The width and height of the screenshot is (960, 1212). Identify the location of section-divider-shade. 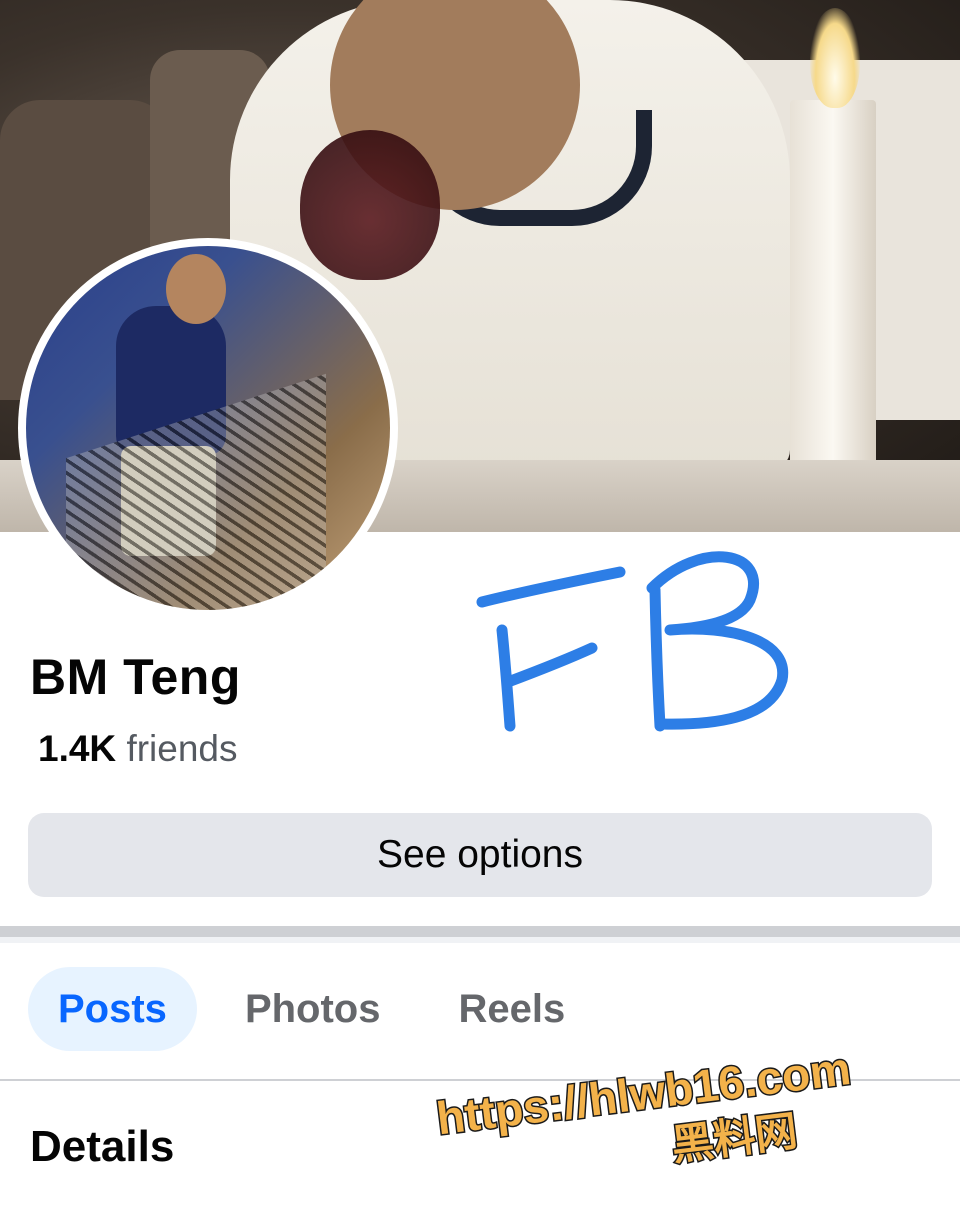
(480, 940).